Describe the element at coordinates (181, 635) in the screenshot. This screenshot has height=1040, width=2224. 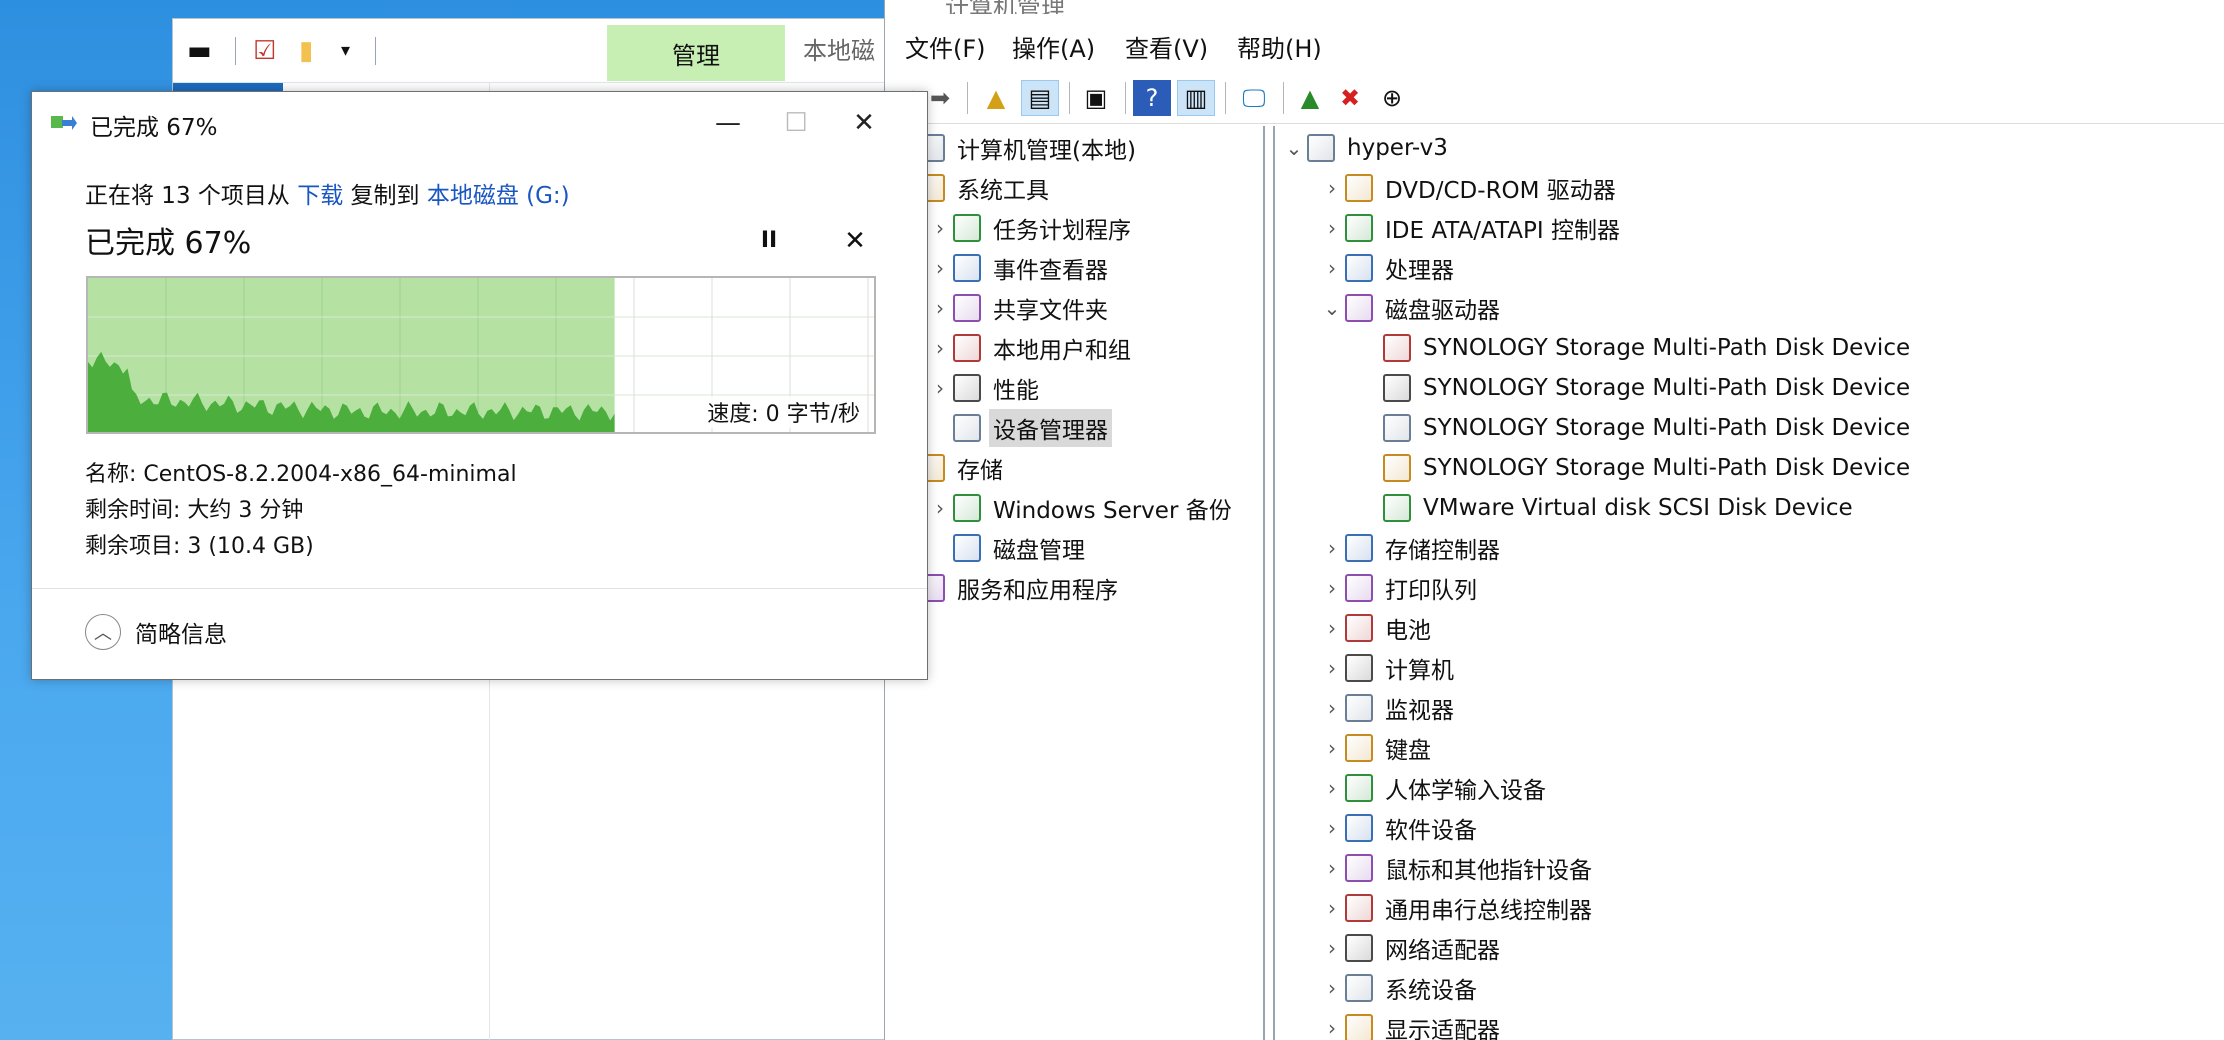
I see `fewer-details-label: 简略信息` at that location.